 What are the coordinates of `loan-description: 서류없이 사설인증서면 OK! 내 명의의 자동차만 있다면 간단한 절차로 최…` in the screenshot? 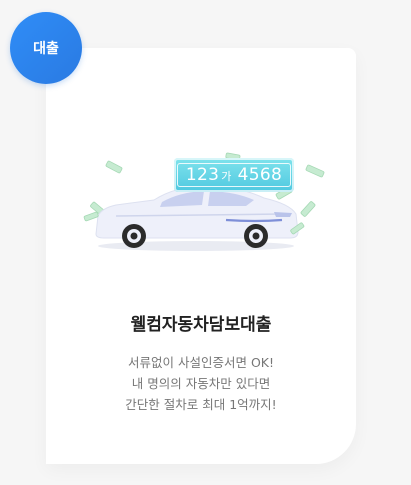 It's located at (201, 383).